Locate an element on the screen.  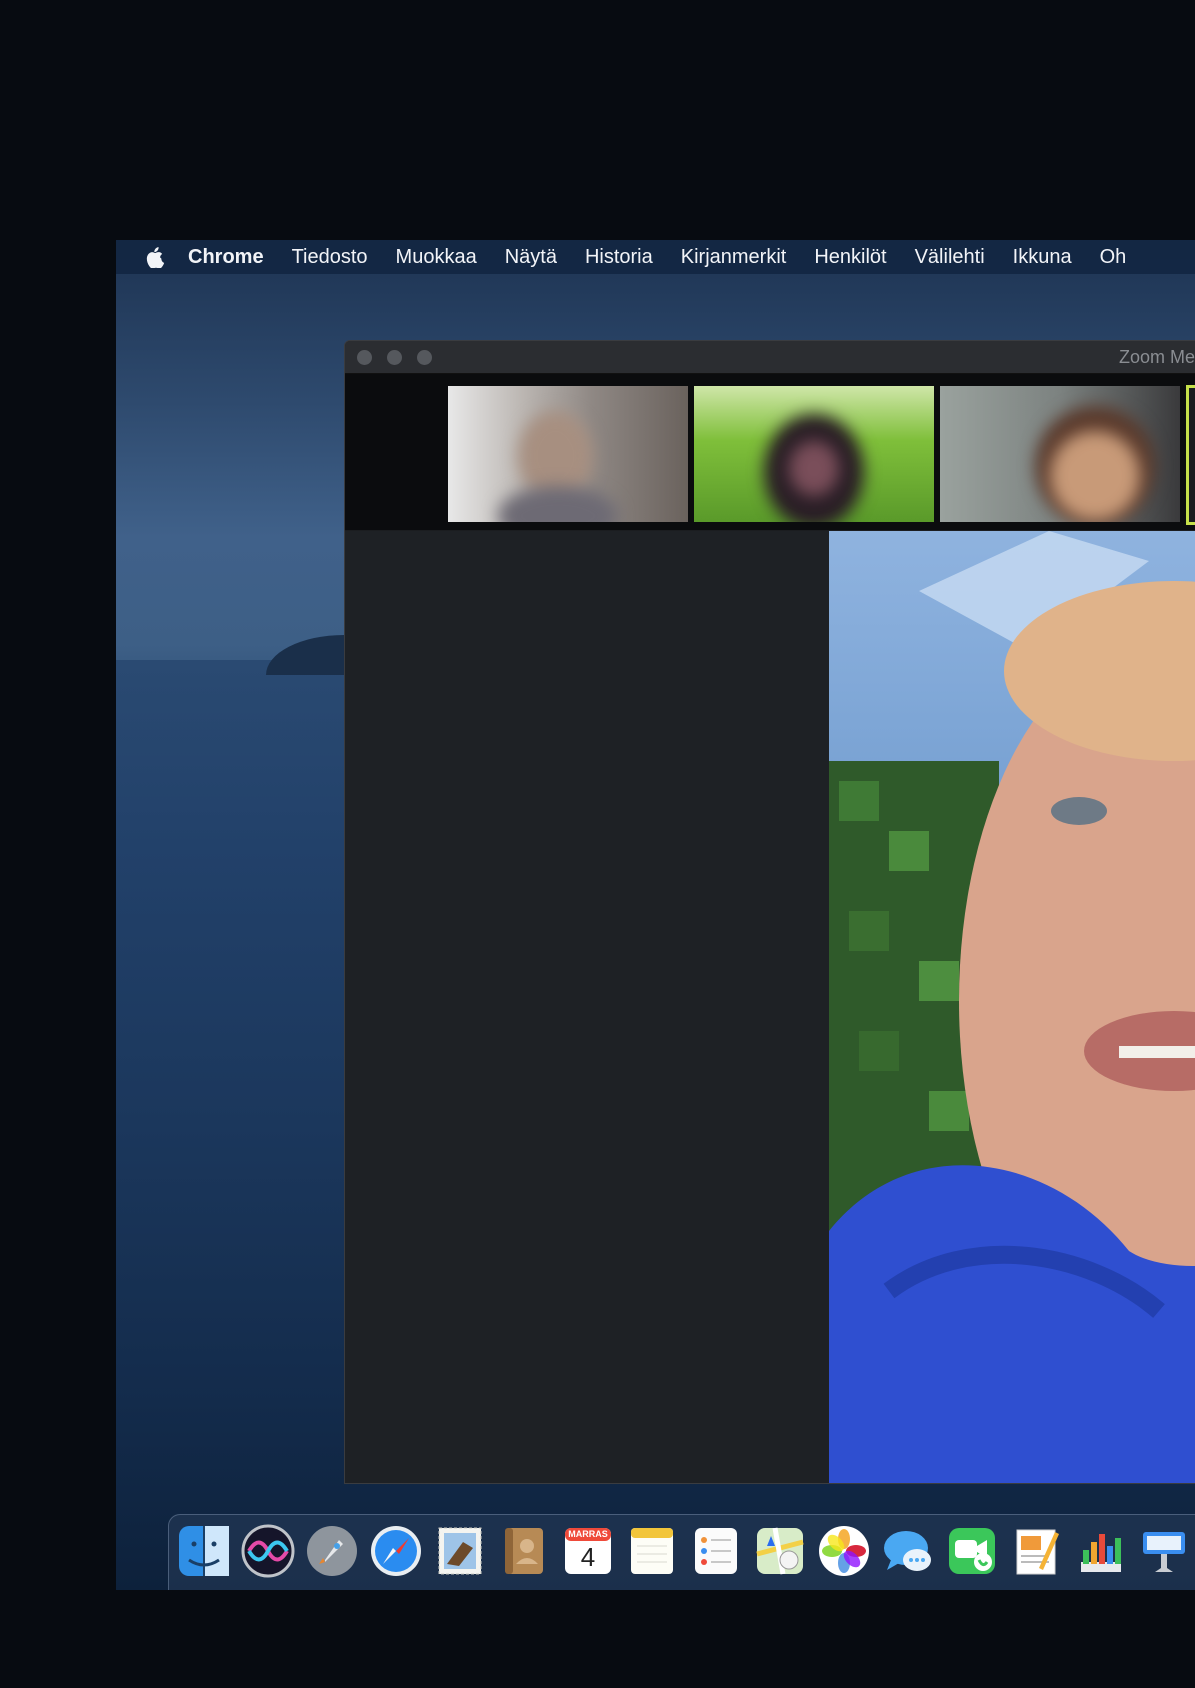
menu-item-henkilot: Henkilöt is located at coordinates (850, 257).